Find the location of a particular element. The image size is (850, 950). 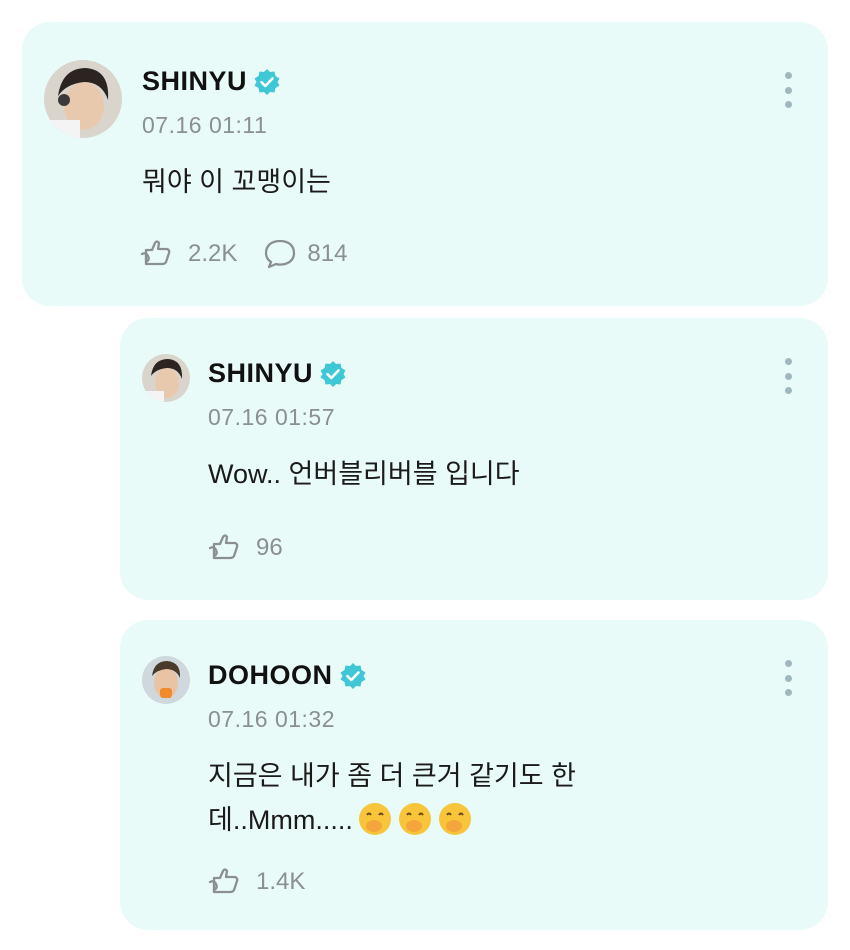

like-count: 96 is located at coordinates (269, 547).